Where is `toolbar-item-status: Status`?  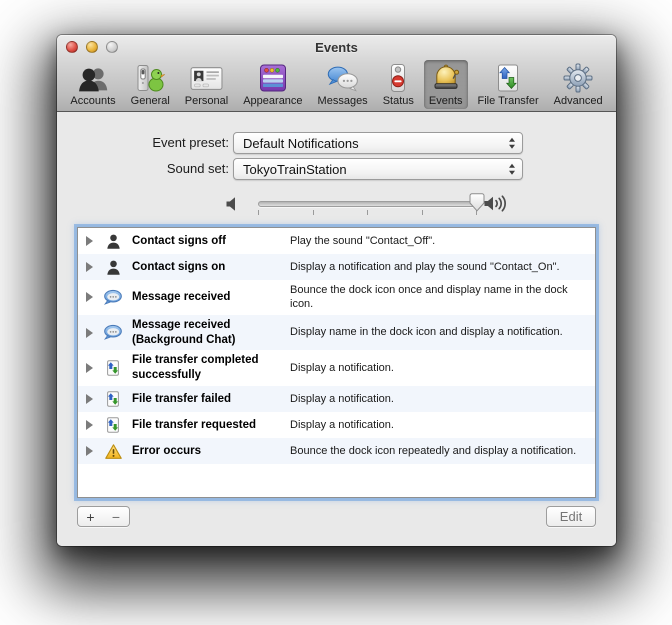
toolbar-item-status: Status is located at coordinates (398, 84).